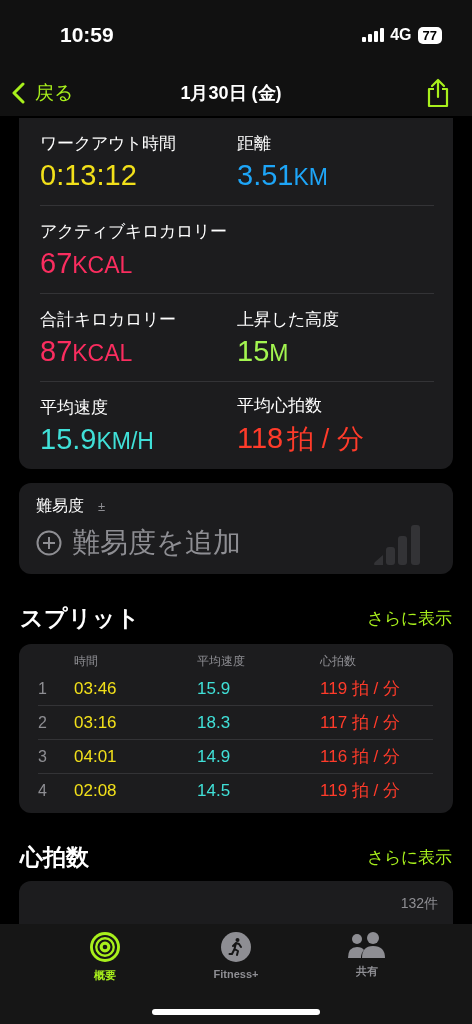  I want to click on metric-value: 67KCAL, so click(87, 263).